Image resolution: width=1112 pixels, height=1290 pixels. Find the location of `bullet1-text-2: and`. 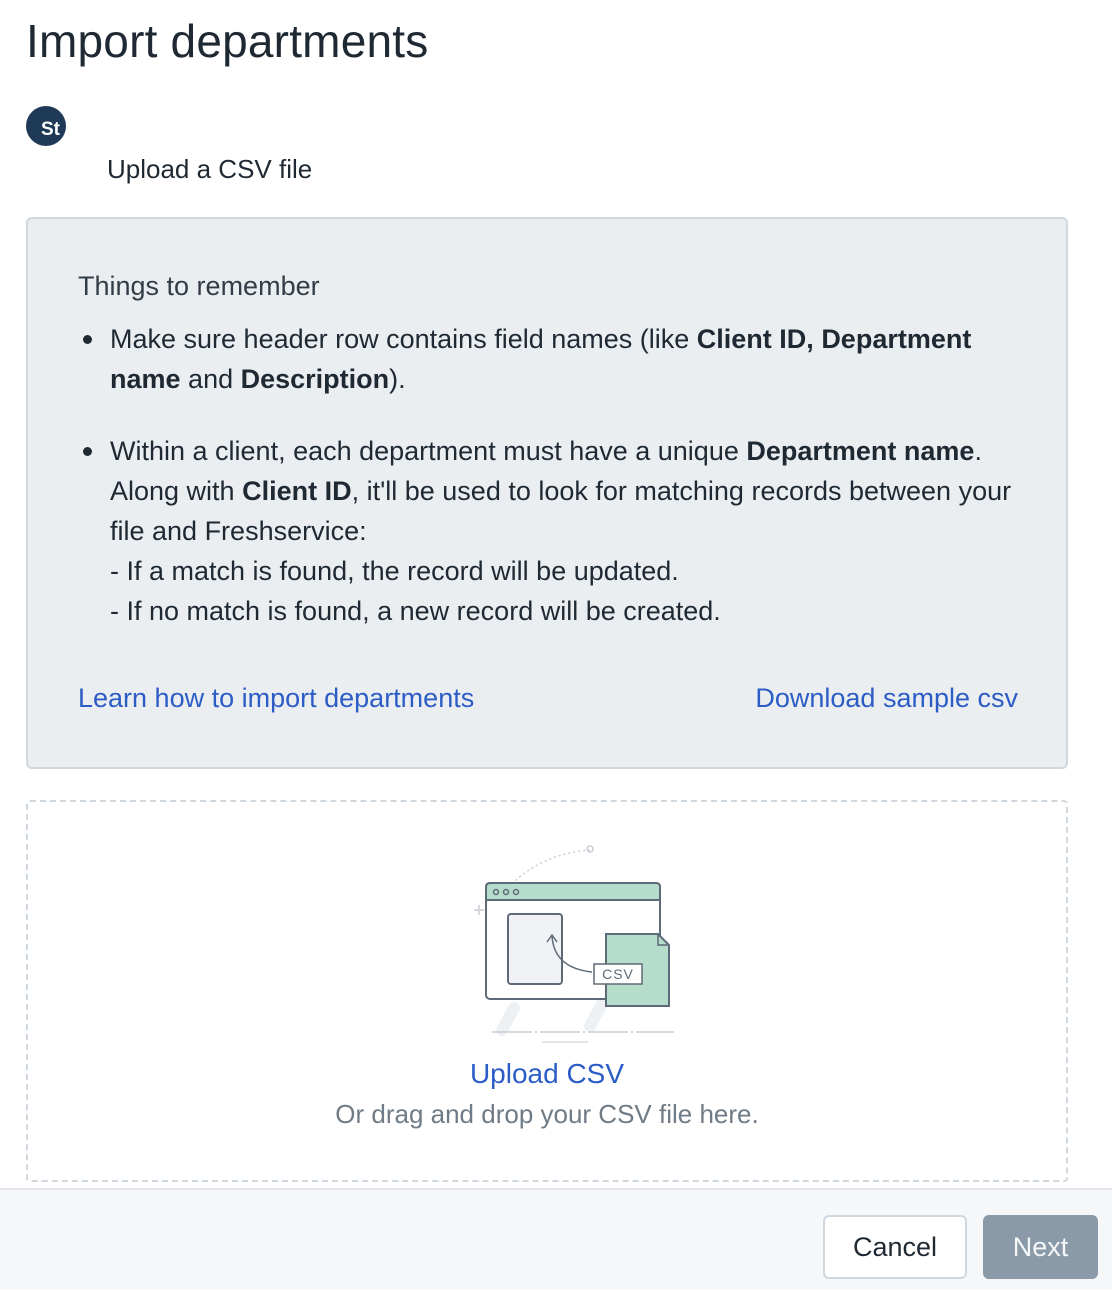

bullet1-text-2: and is located at coordinates (210, 379).